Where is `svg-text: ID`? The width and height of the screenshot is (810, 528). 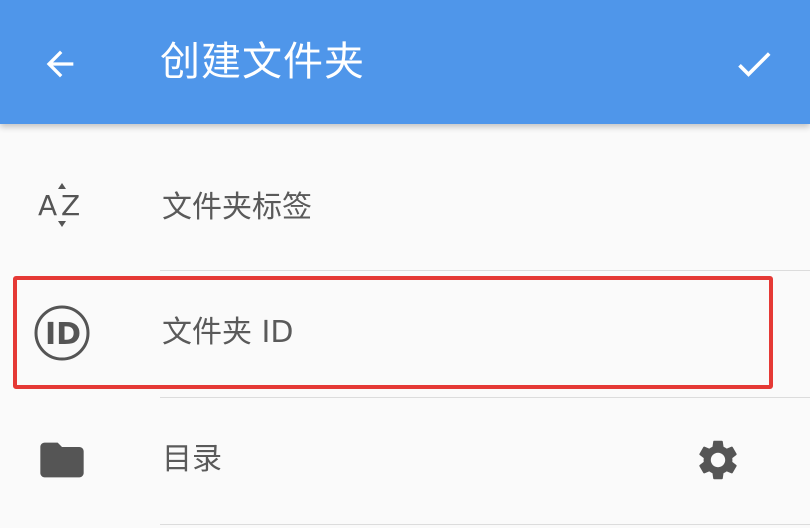 svg-text: ID is located at coordinates (63, 334).